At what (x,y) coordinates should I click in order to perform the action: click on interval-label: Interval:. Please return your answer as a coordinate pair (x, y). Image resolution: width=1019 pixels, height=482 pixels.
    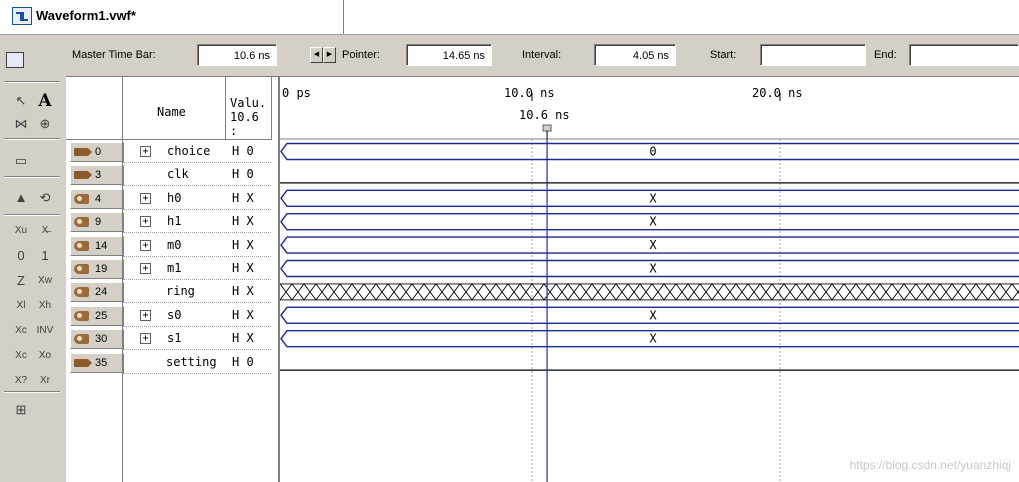
    Looking at the image, I should click on (542, 55).